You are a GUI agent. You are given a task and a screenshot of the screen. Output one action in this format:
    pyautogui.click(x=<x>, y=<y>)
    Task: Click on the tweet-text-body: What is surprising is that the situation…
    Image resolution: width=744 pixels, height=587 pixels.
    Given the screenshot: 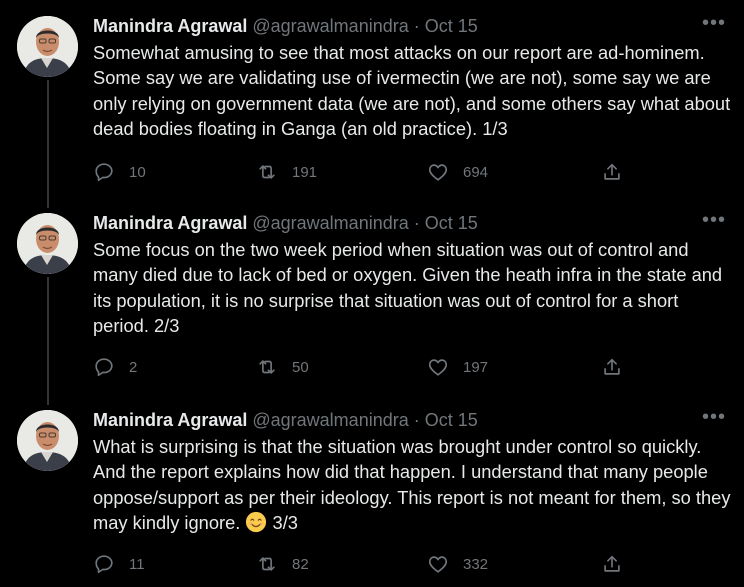 What is the action you would take?
    pyautogui.click(x=412, y=484)
    